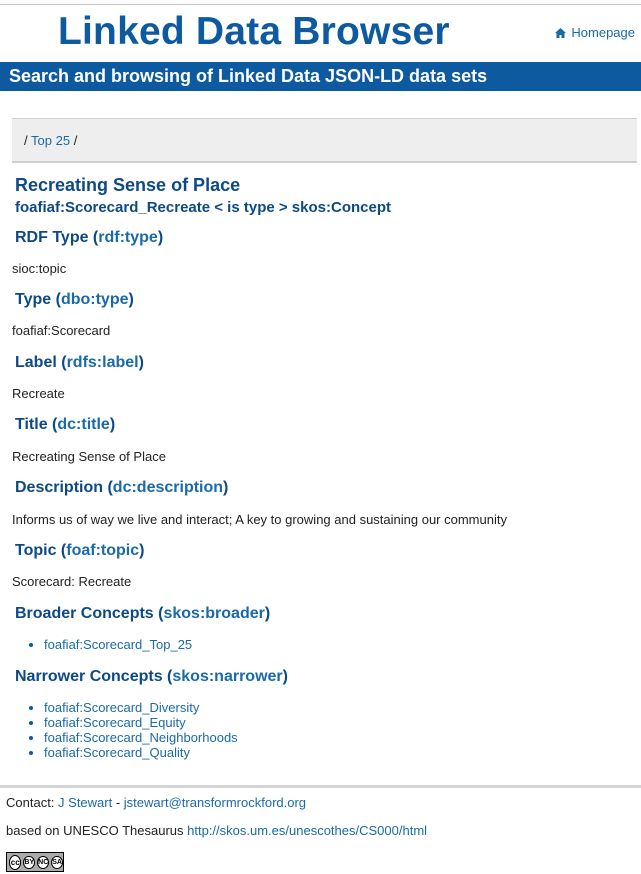  I want to click on broader-concept-link: foafiaf:Scorecard_Top_25, so click(118, 644).